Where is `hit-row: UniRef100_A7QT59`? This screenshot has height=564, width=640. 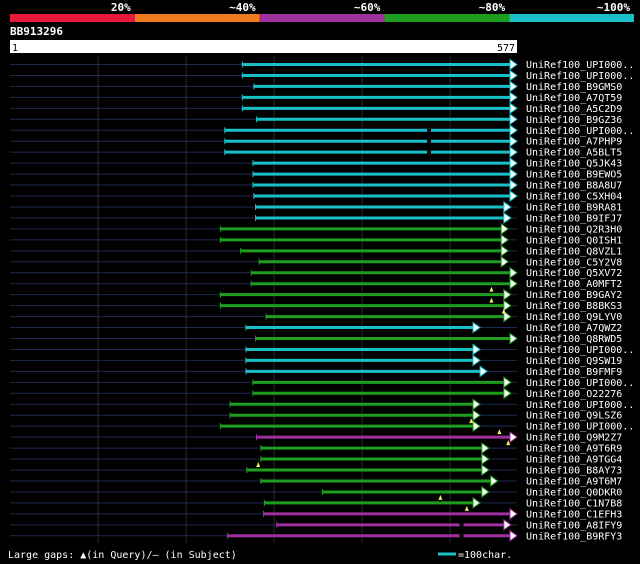
hit-row: UniRef100_A7QT59 is located at coordinates (316, 97).